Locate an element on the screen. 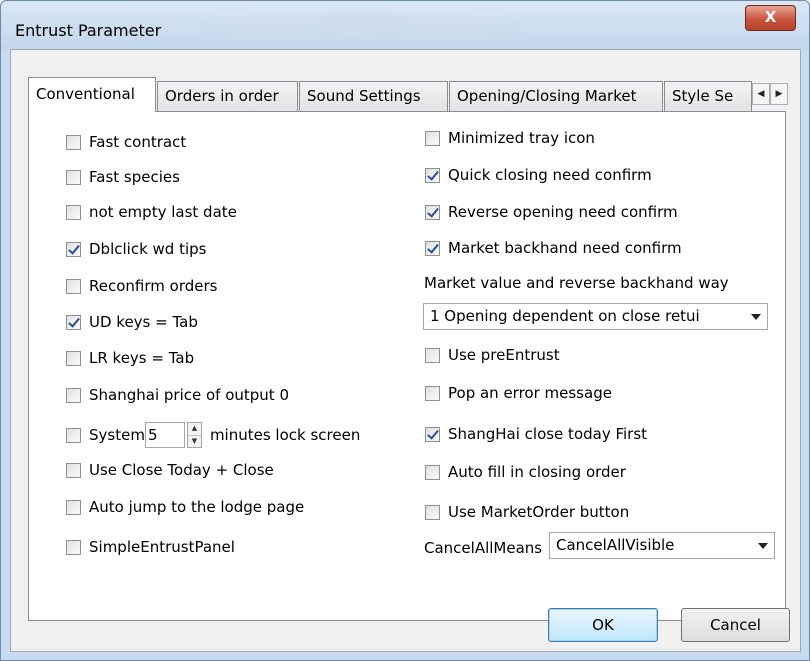 The width and height of the screenshot is (810, 661). option-pop-error-message: Pop an error message is located at coordinates (518, 393).